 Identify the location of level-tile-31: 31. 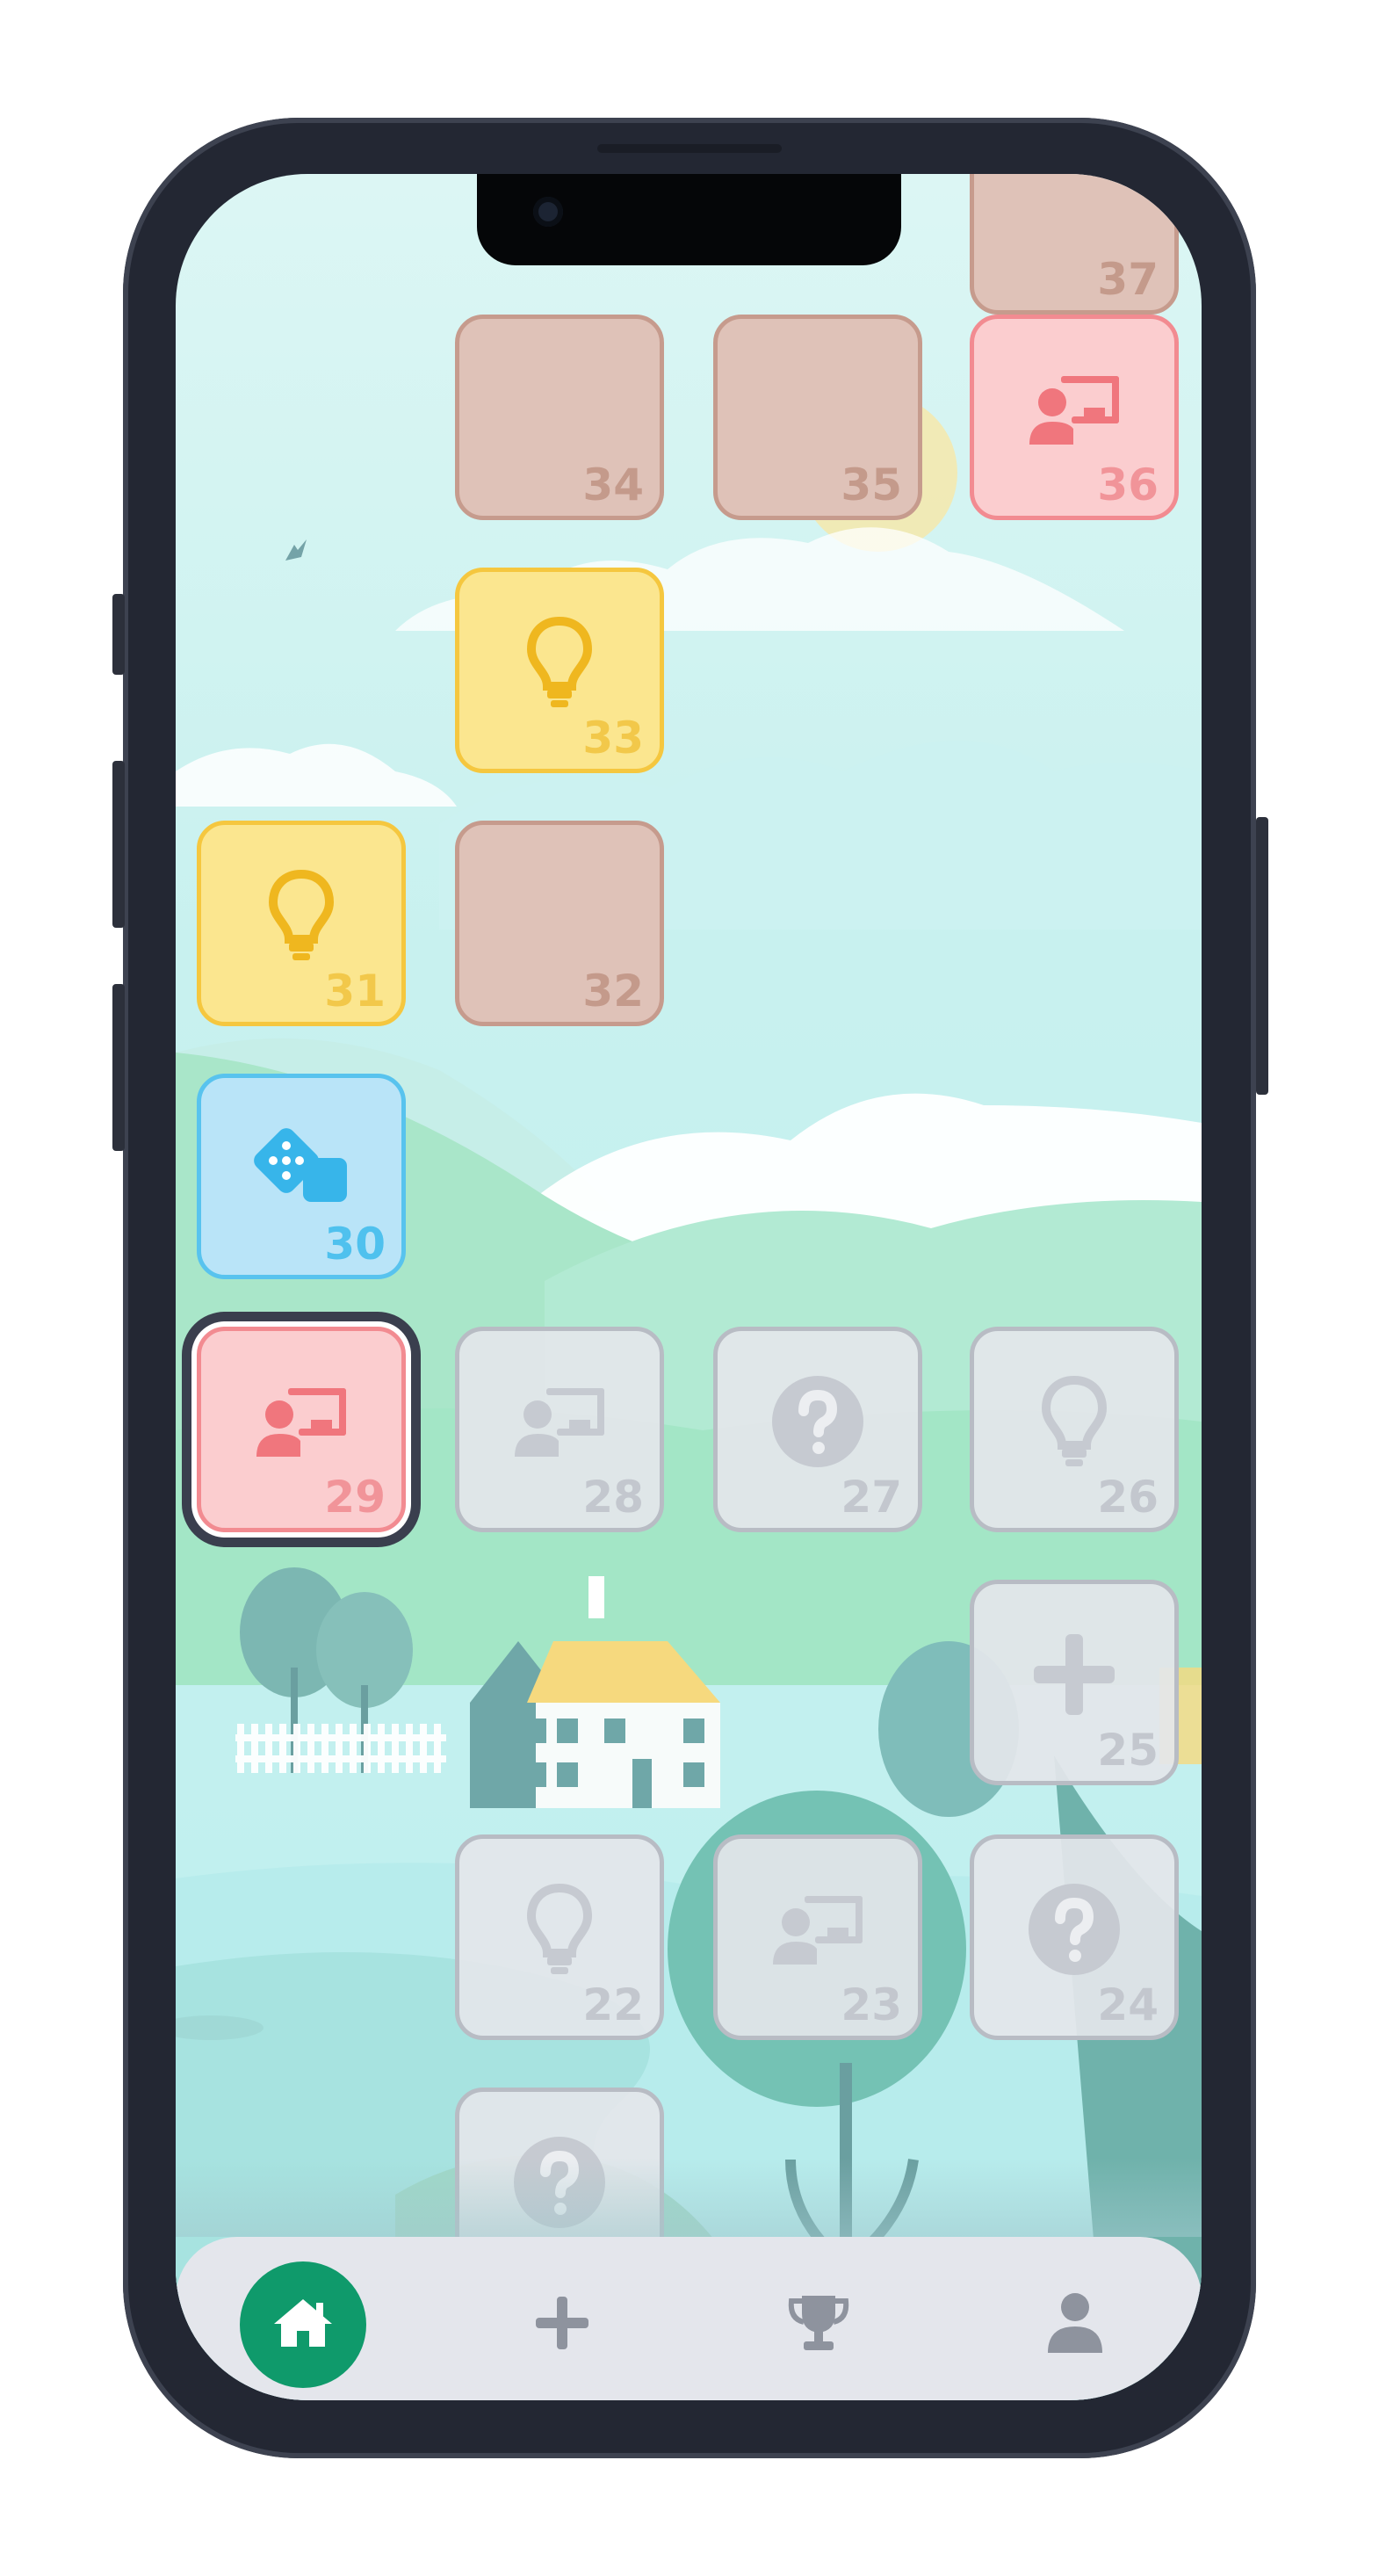
(301, 923).